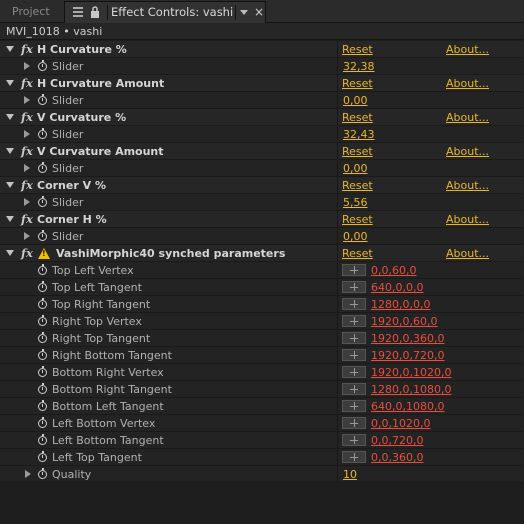 This screenshot has height=524, width=524. Describe the element at coordinates (104, 423) in the screenshot. I see `param-name: Left Bottom Vertex` at that location.